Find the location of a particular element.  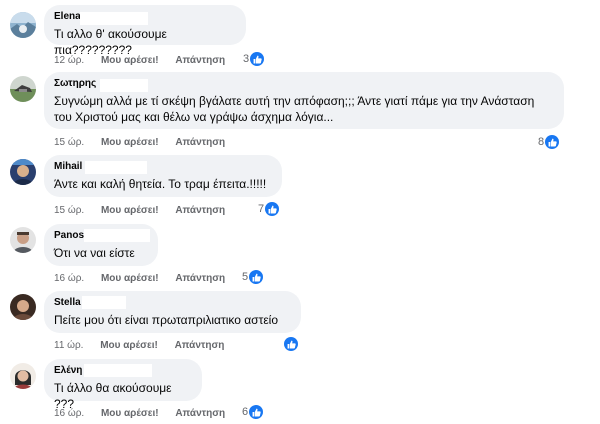

reaction-summary: 6 is located at coordinates (253, 412).